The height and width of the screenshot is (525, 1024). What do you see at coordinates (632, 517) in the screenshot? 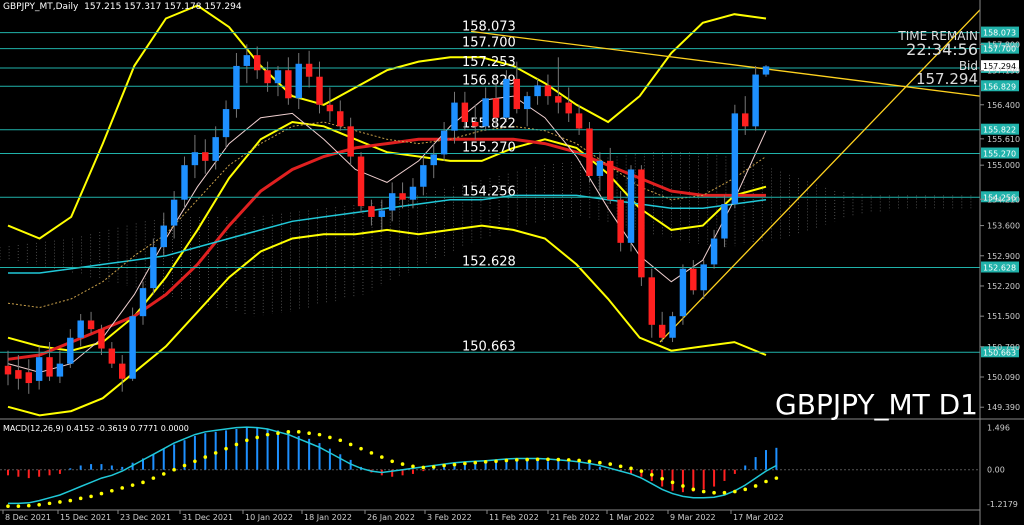
I see `time-tick-label: 1 Mar 2022` at bounding box center [632, 517].